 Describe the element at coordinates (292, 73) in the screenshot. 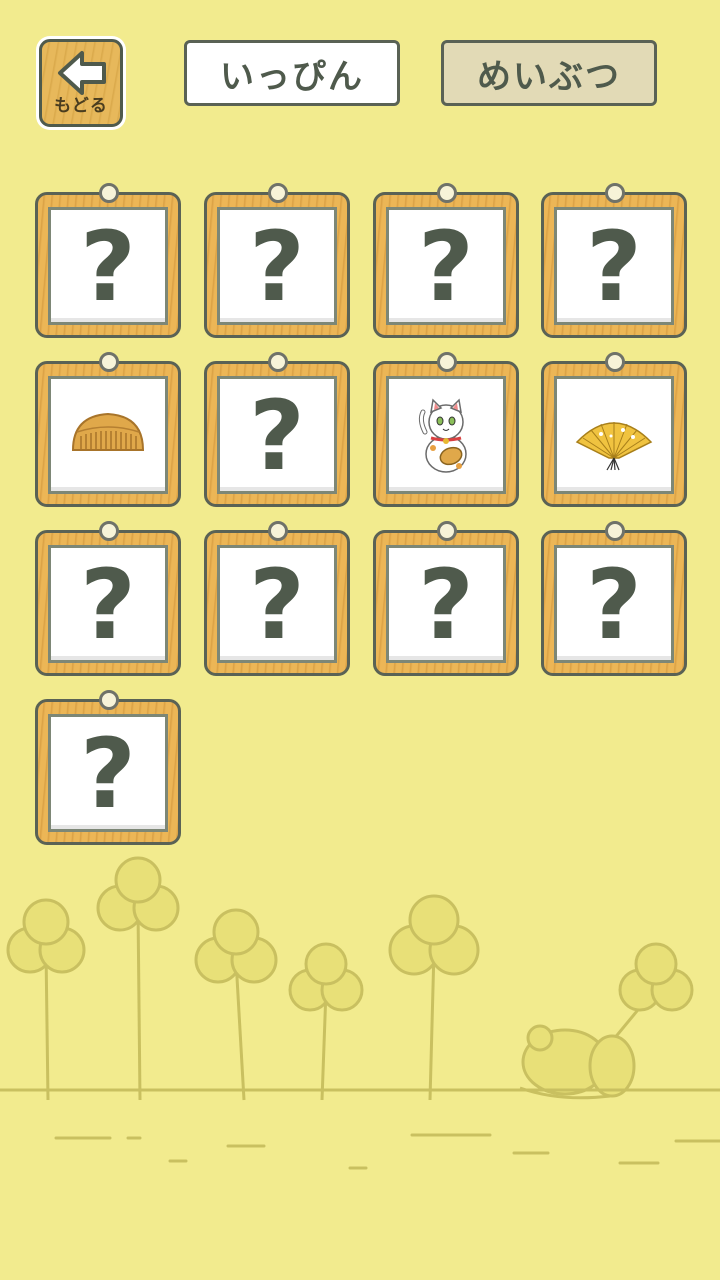

I see `tab-ippin: いっぴん` at that location.